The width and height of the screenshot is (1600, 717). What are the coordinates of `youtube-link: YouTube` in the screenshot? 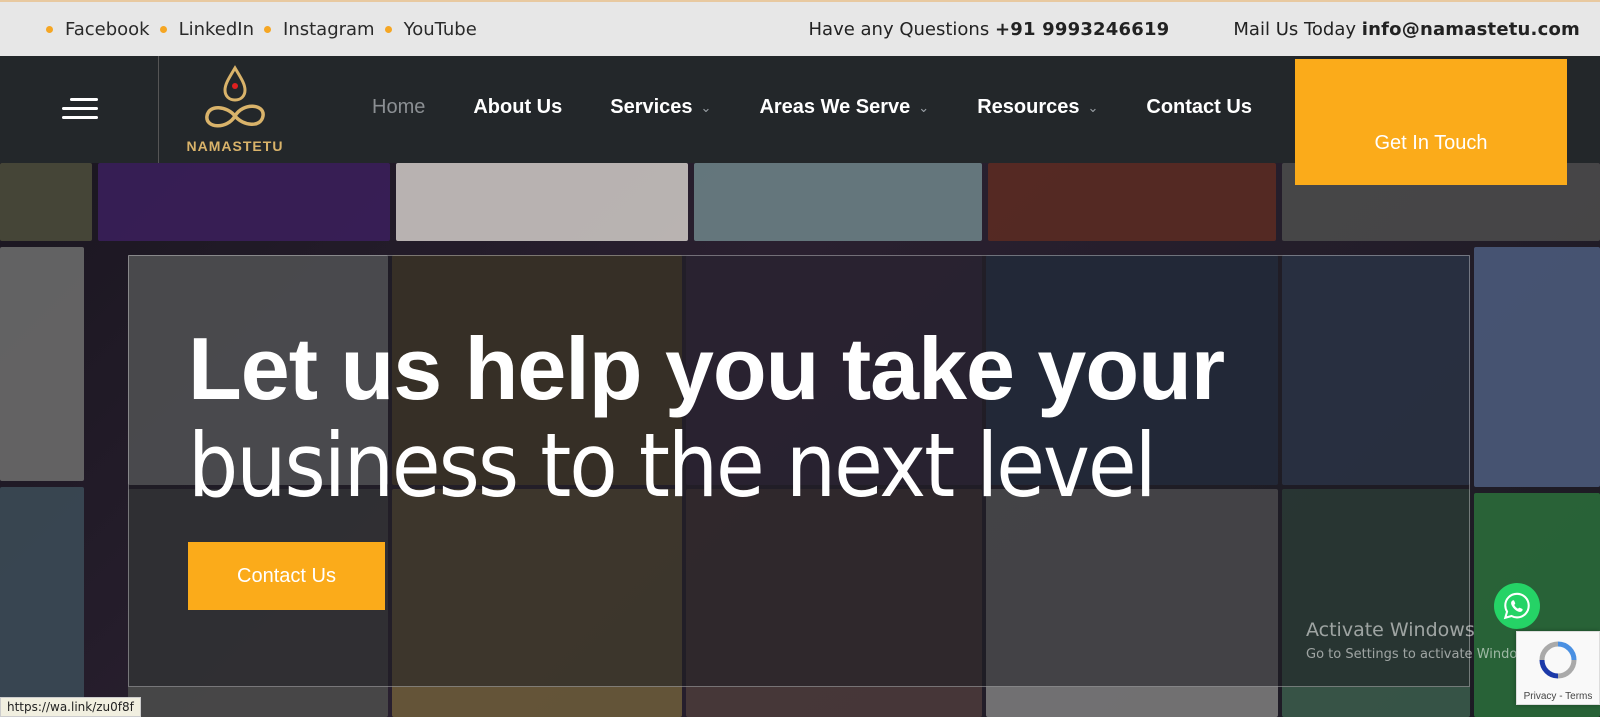 It's located at (440, 29).